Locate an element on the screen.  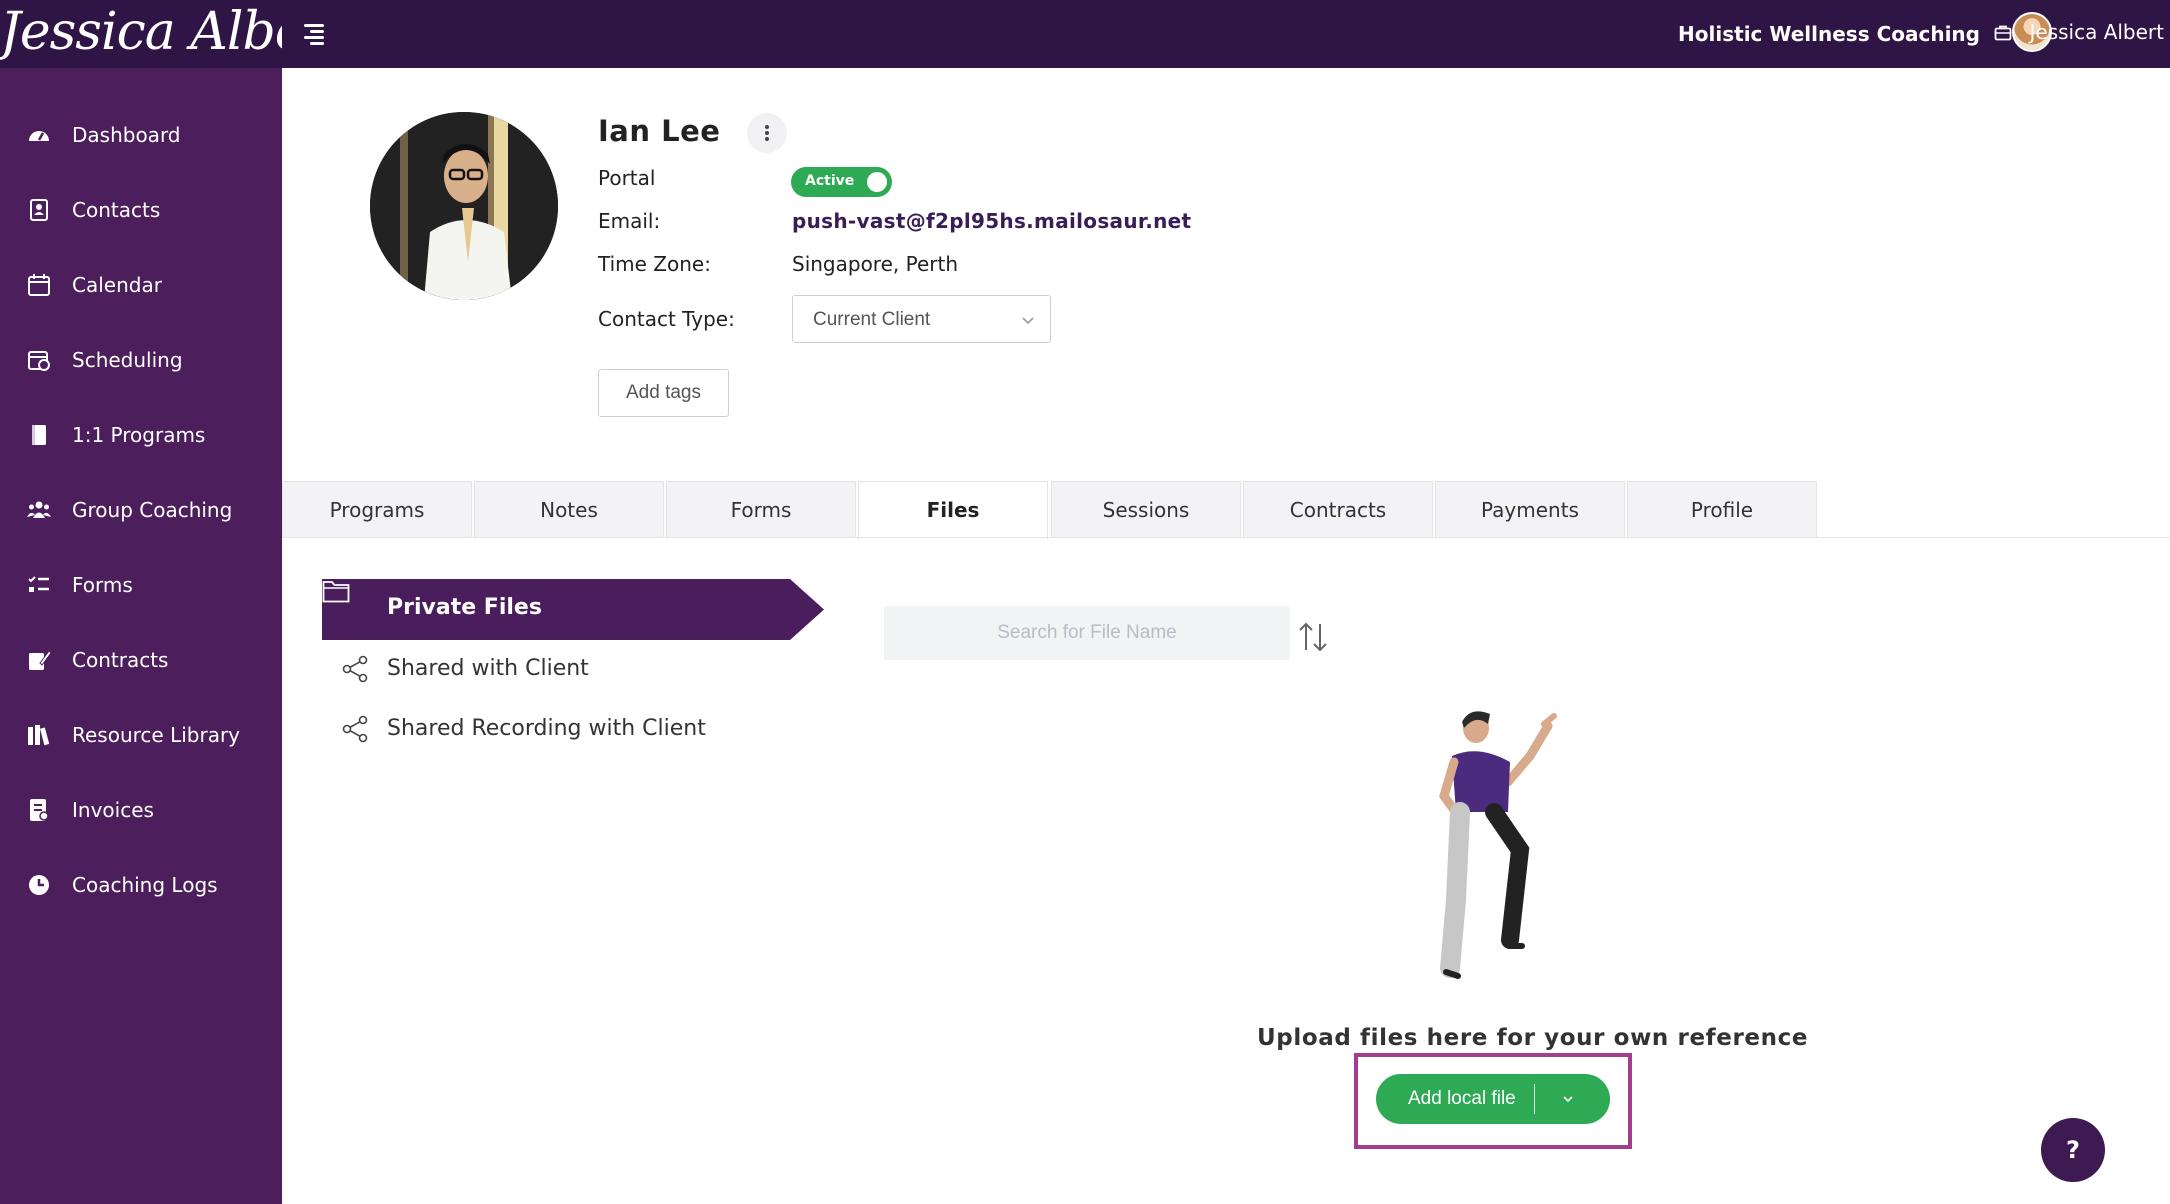
invoice-icon is located at coordinates (39, 810).